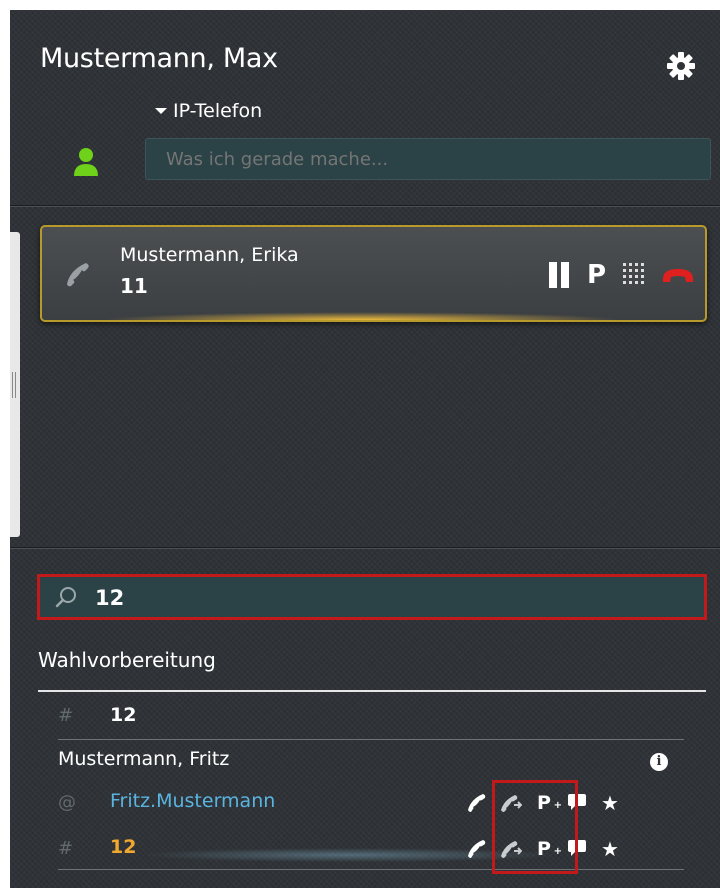 The width and height of the screenshot is (720, 888). What do you see at coordinates (161, 111) in the screenshot?
I see `caret-down-icon` at bounding box center [161, 111].